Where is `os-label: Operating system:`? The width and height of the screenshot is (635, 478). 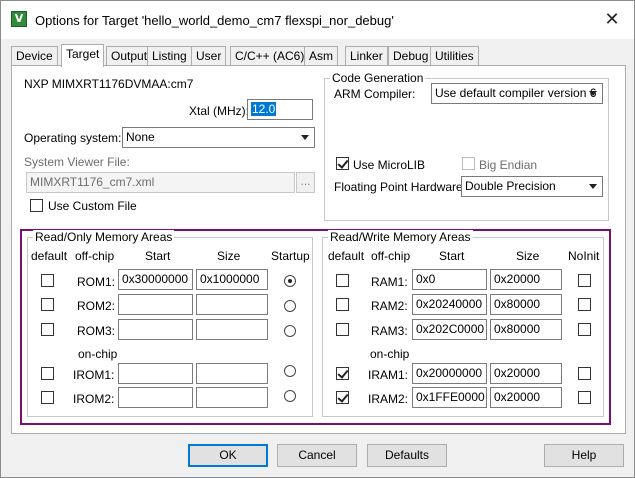 os-label: Operating system: is located at coordinates (73, 138).